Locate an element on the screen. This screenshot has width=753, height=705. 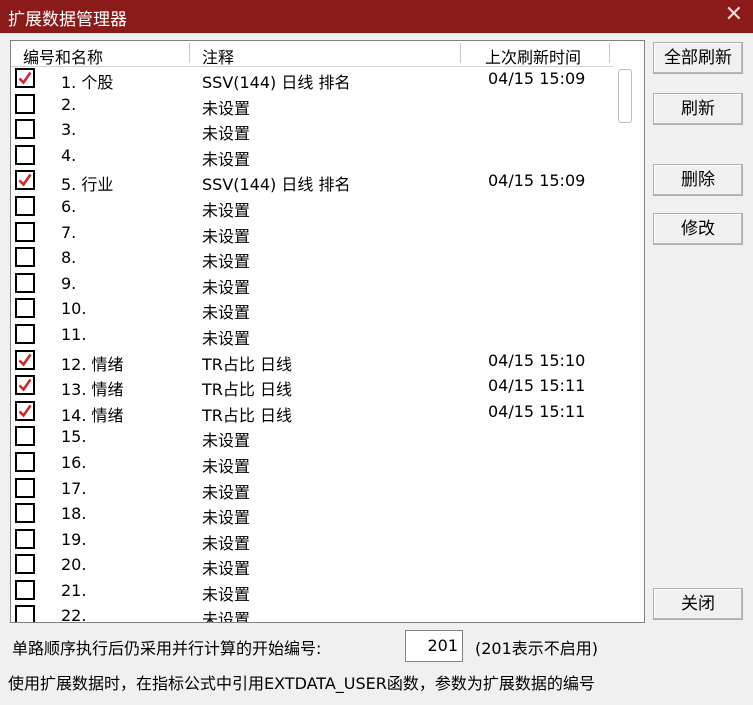
list-item: 19. 未设置 is located at coordinates (313, 540).